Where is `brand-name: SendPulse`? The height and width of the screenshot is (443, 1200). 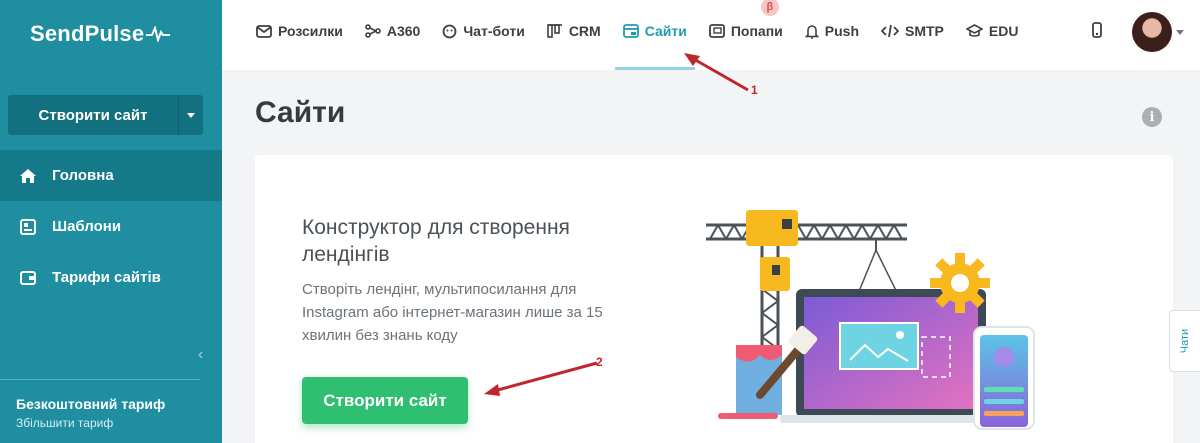
brand-name: SendPulse is located at coordinates (87, 33).